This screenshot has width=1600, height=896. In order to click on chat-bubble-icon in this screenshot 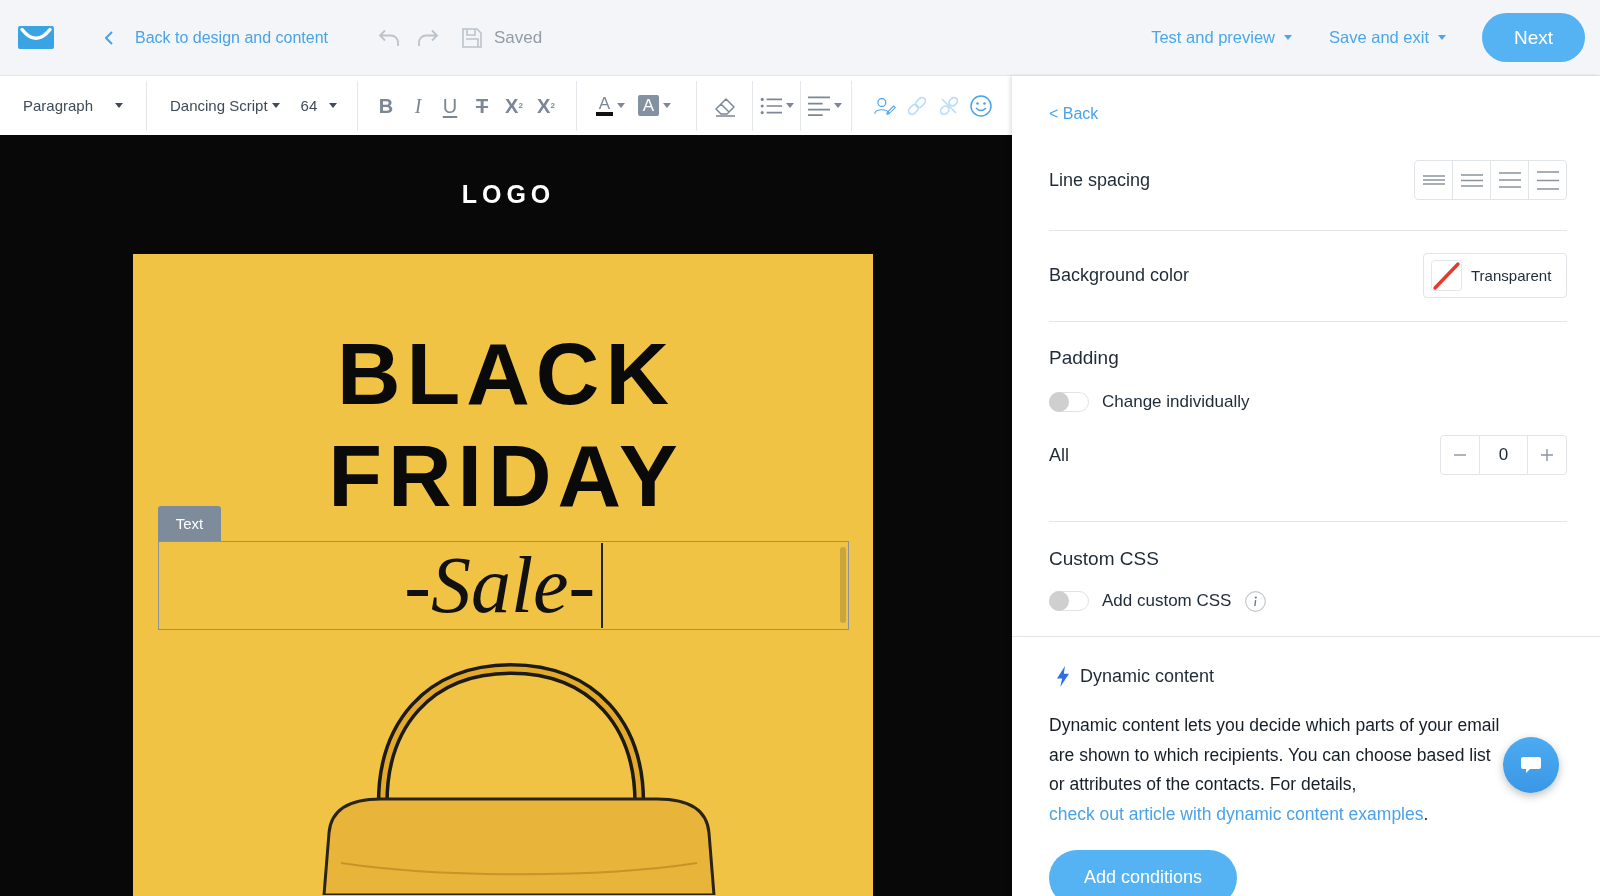, I will do `click(1531, 765)`.